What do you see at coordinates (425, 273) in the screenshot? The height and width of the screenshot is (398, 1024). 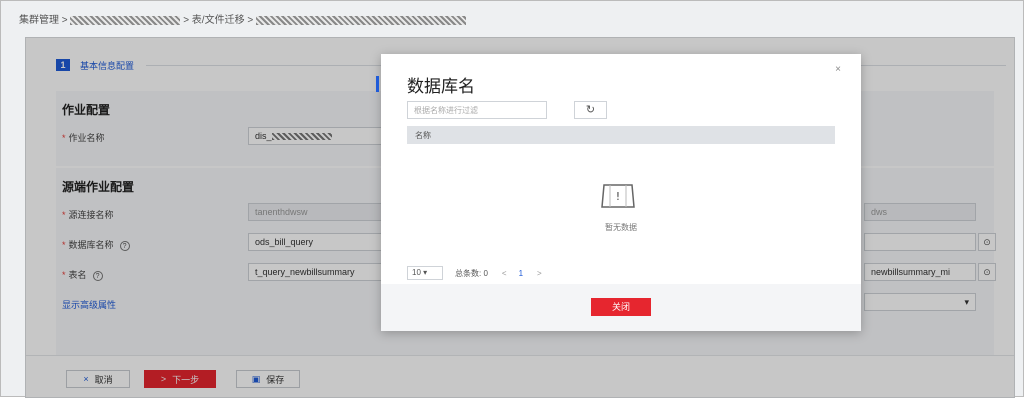 I see `page-size-select: 10 ▾` at bounding box center [425, 273].